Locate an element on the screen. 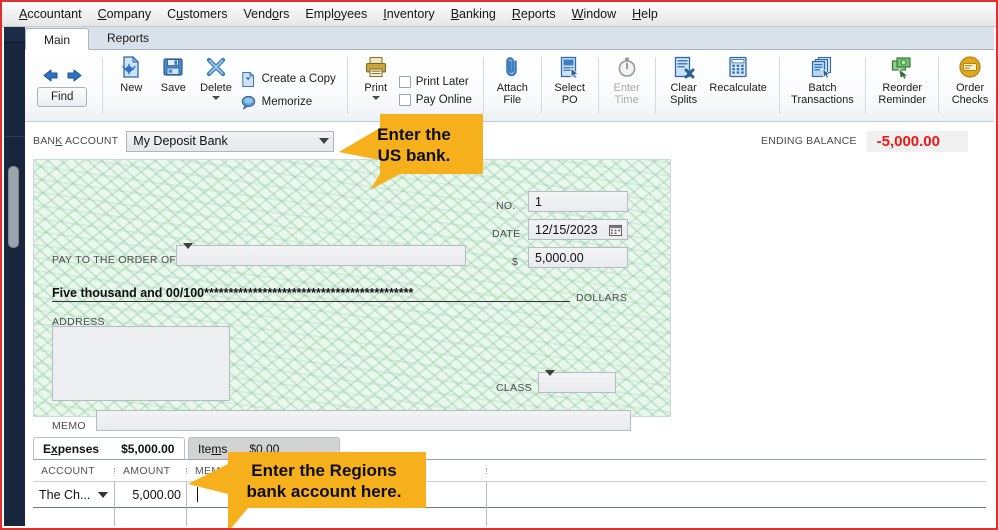 The image size is (998, 530). save-button-label: Save is located at coordinates (173, 88).